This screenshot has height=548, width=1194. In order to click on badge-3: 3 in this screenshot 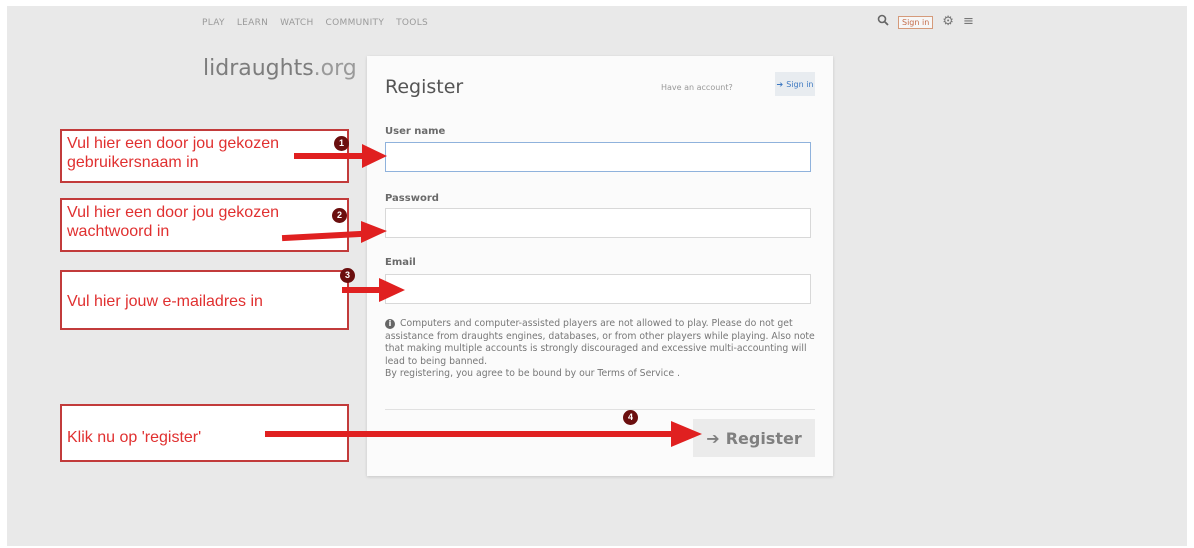, I will do `click(347, 275)`.